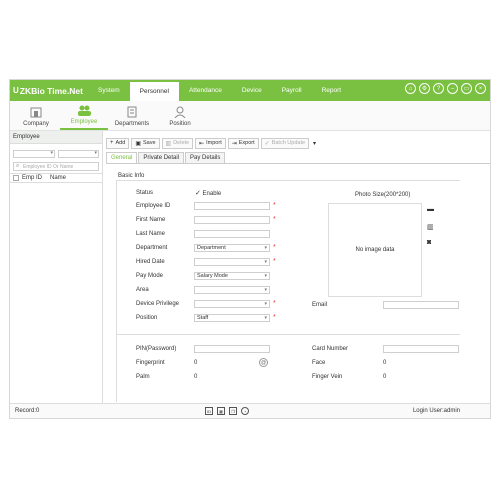 The image size is (500, 500). Describe the element at coordinates (109, 90) in the screenshot. I see `menu-system: System` at that location.